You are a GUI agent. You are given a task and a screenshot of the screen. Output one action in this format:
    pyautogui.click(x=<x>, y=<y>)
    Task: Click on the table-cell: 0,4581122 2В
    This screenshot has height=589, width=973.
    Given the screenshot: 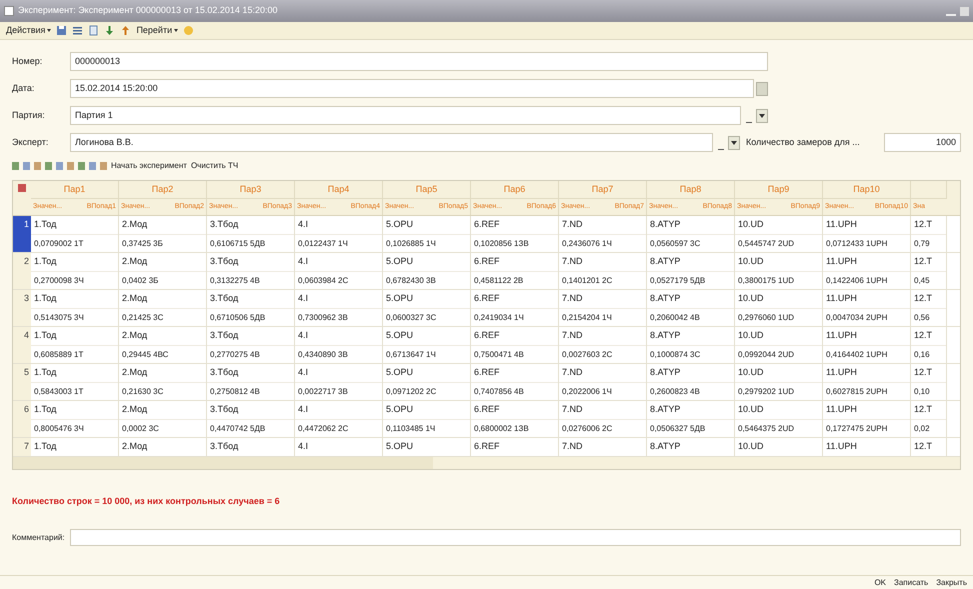 What is the action you would take?
    pyautogui.click(x=499, y=280)
    